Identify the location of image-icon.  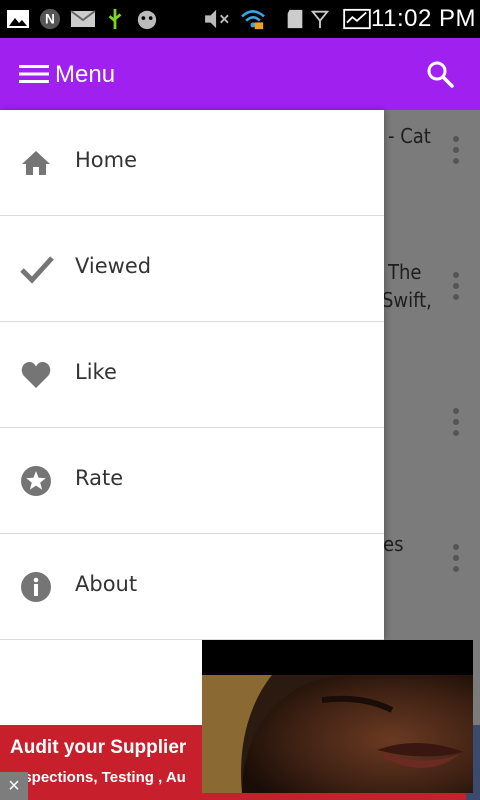
(18, 19).